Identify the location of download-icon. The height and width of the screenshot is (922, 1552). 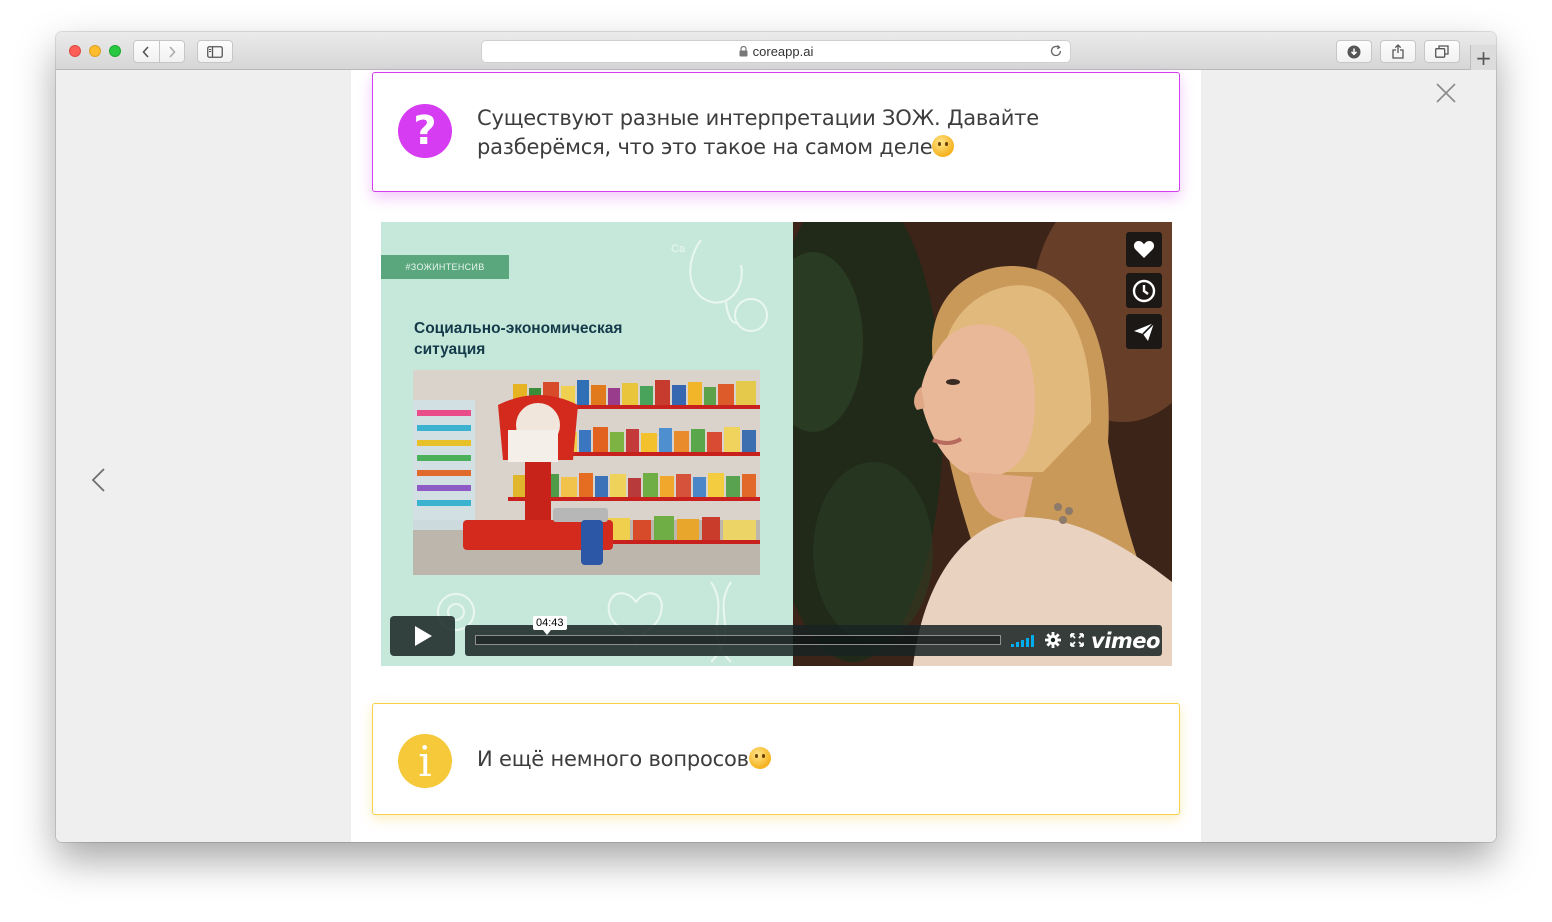
(1354, 51).